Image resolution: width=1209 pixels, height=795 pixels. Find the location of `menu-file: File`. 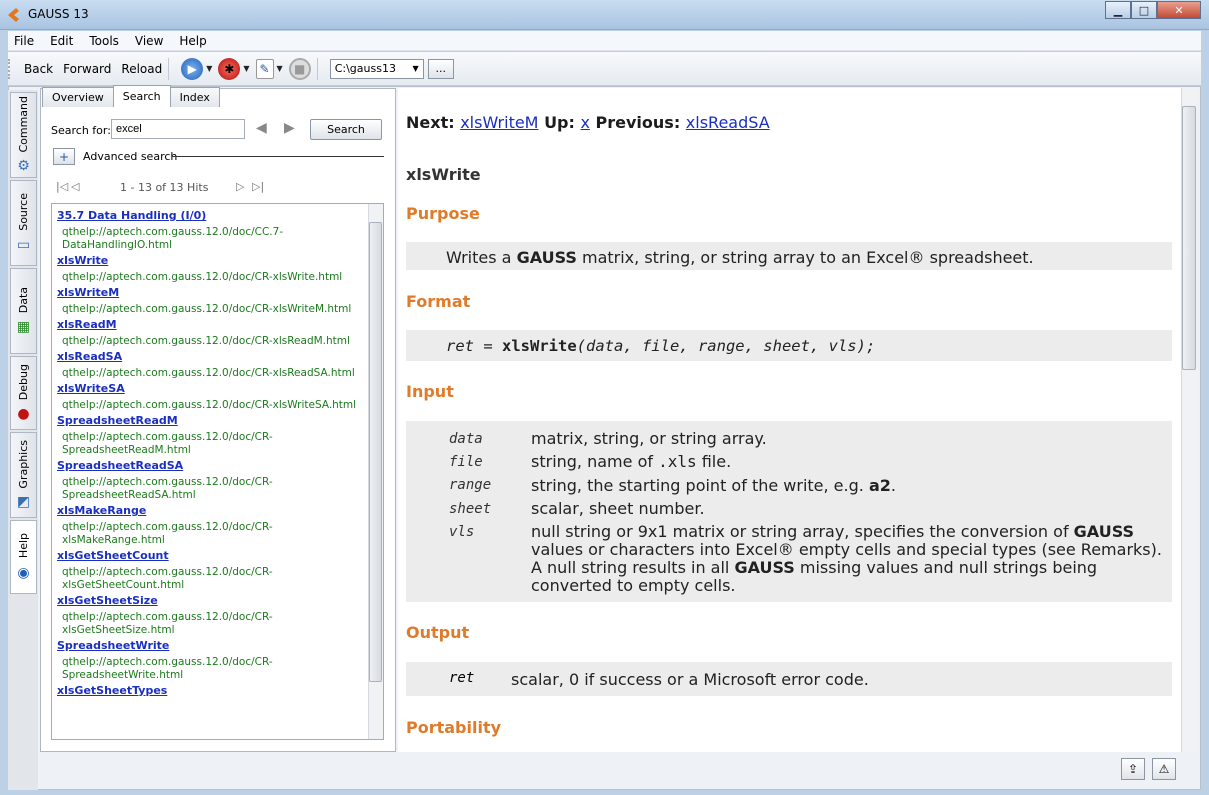

menu-file: File is located at coordinates (24, 41).